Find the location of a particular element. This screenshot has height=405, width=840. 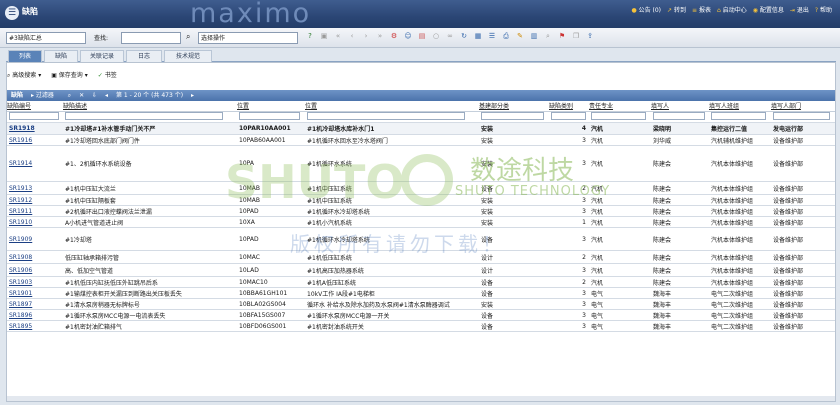

cell-id: SR1896 is located at coordinates (35, 315).